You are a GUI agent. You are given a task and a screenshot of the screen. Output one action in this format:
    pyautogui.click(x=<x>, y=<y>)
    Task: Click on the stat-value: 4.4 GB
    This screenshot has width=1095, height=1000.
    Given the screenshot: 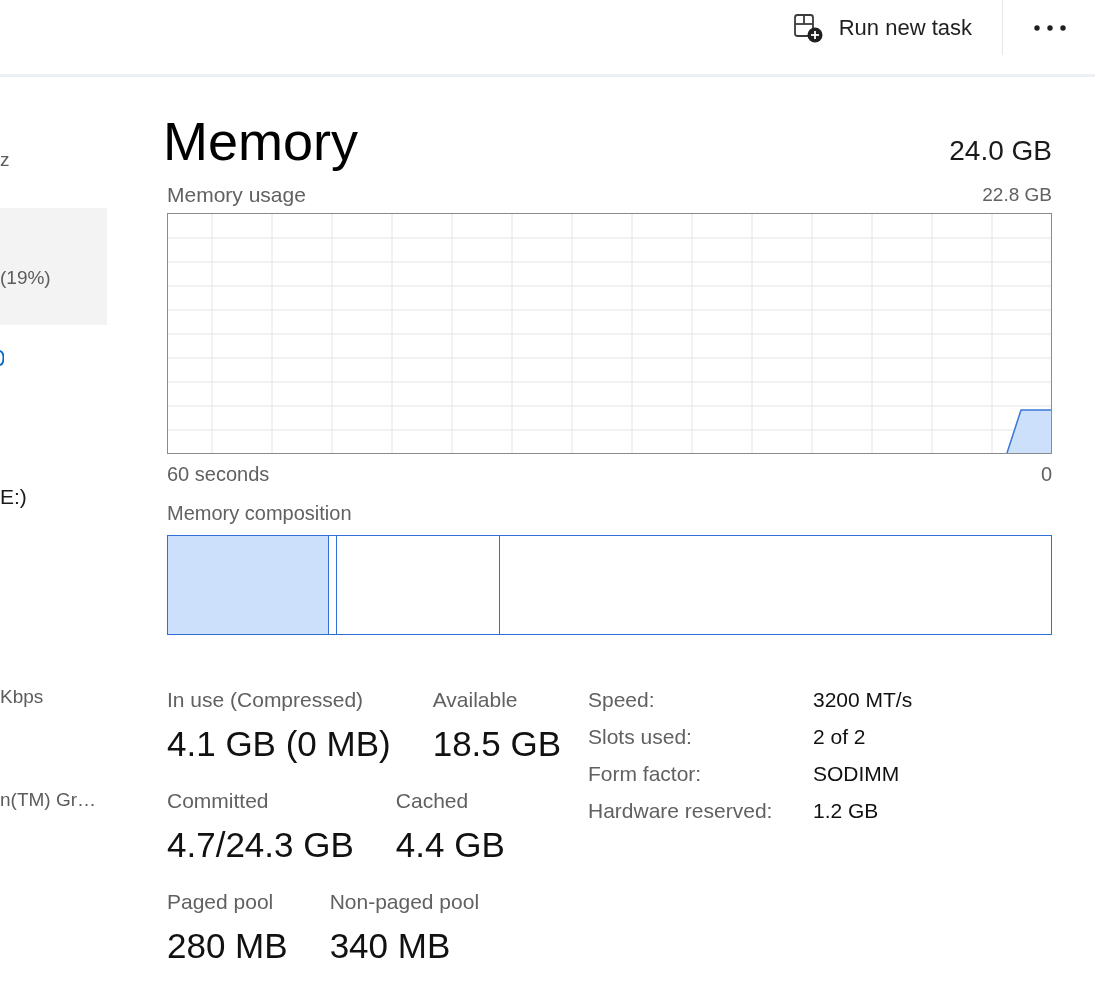 What is the action you would take?
    pyautogui.click(x=450, y=845)
    